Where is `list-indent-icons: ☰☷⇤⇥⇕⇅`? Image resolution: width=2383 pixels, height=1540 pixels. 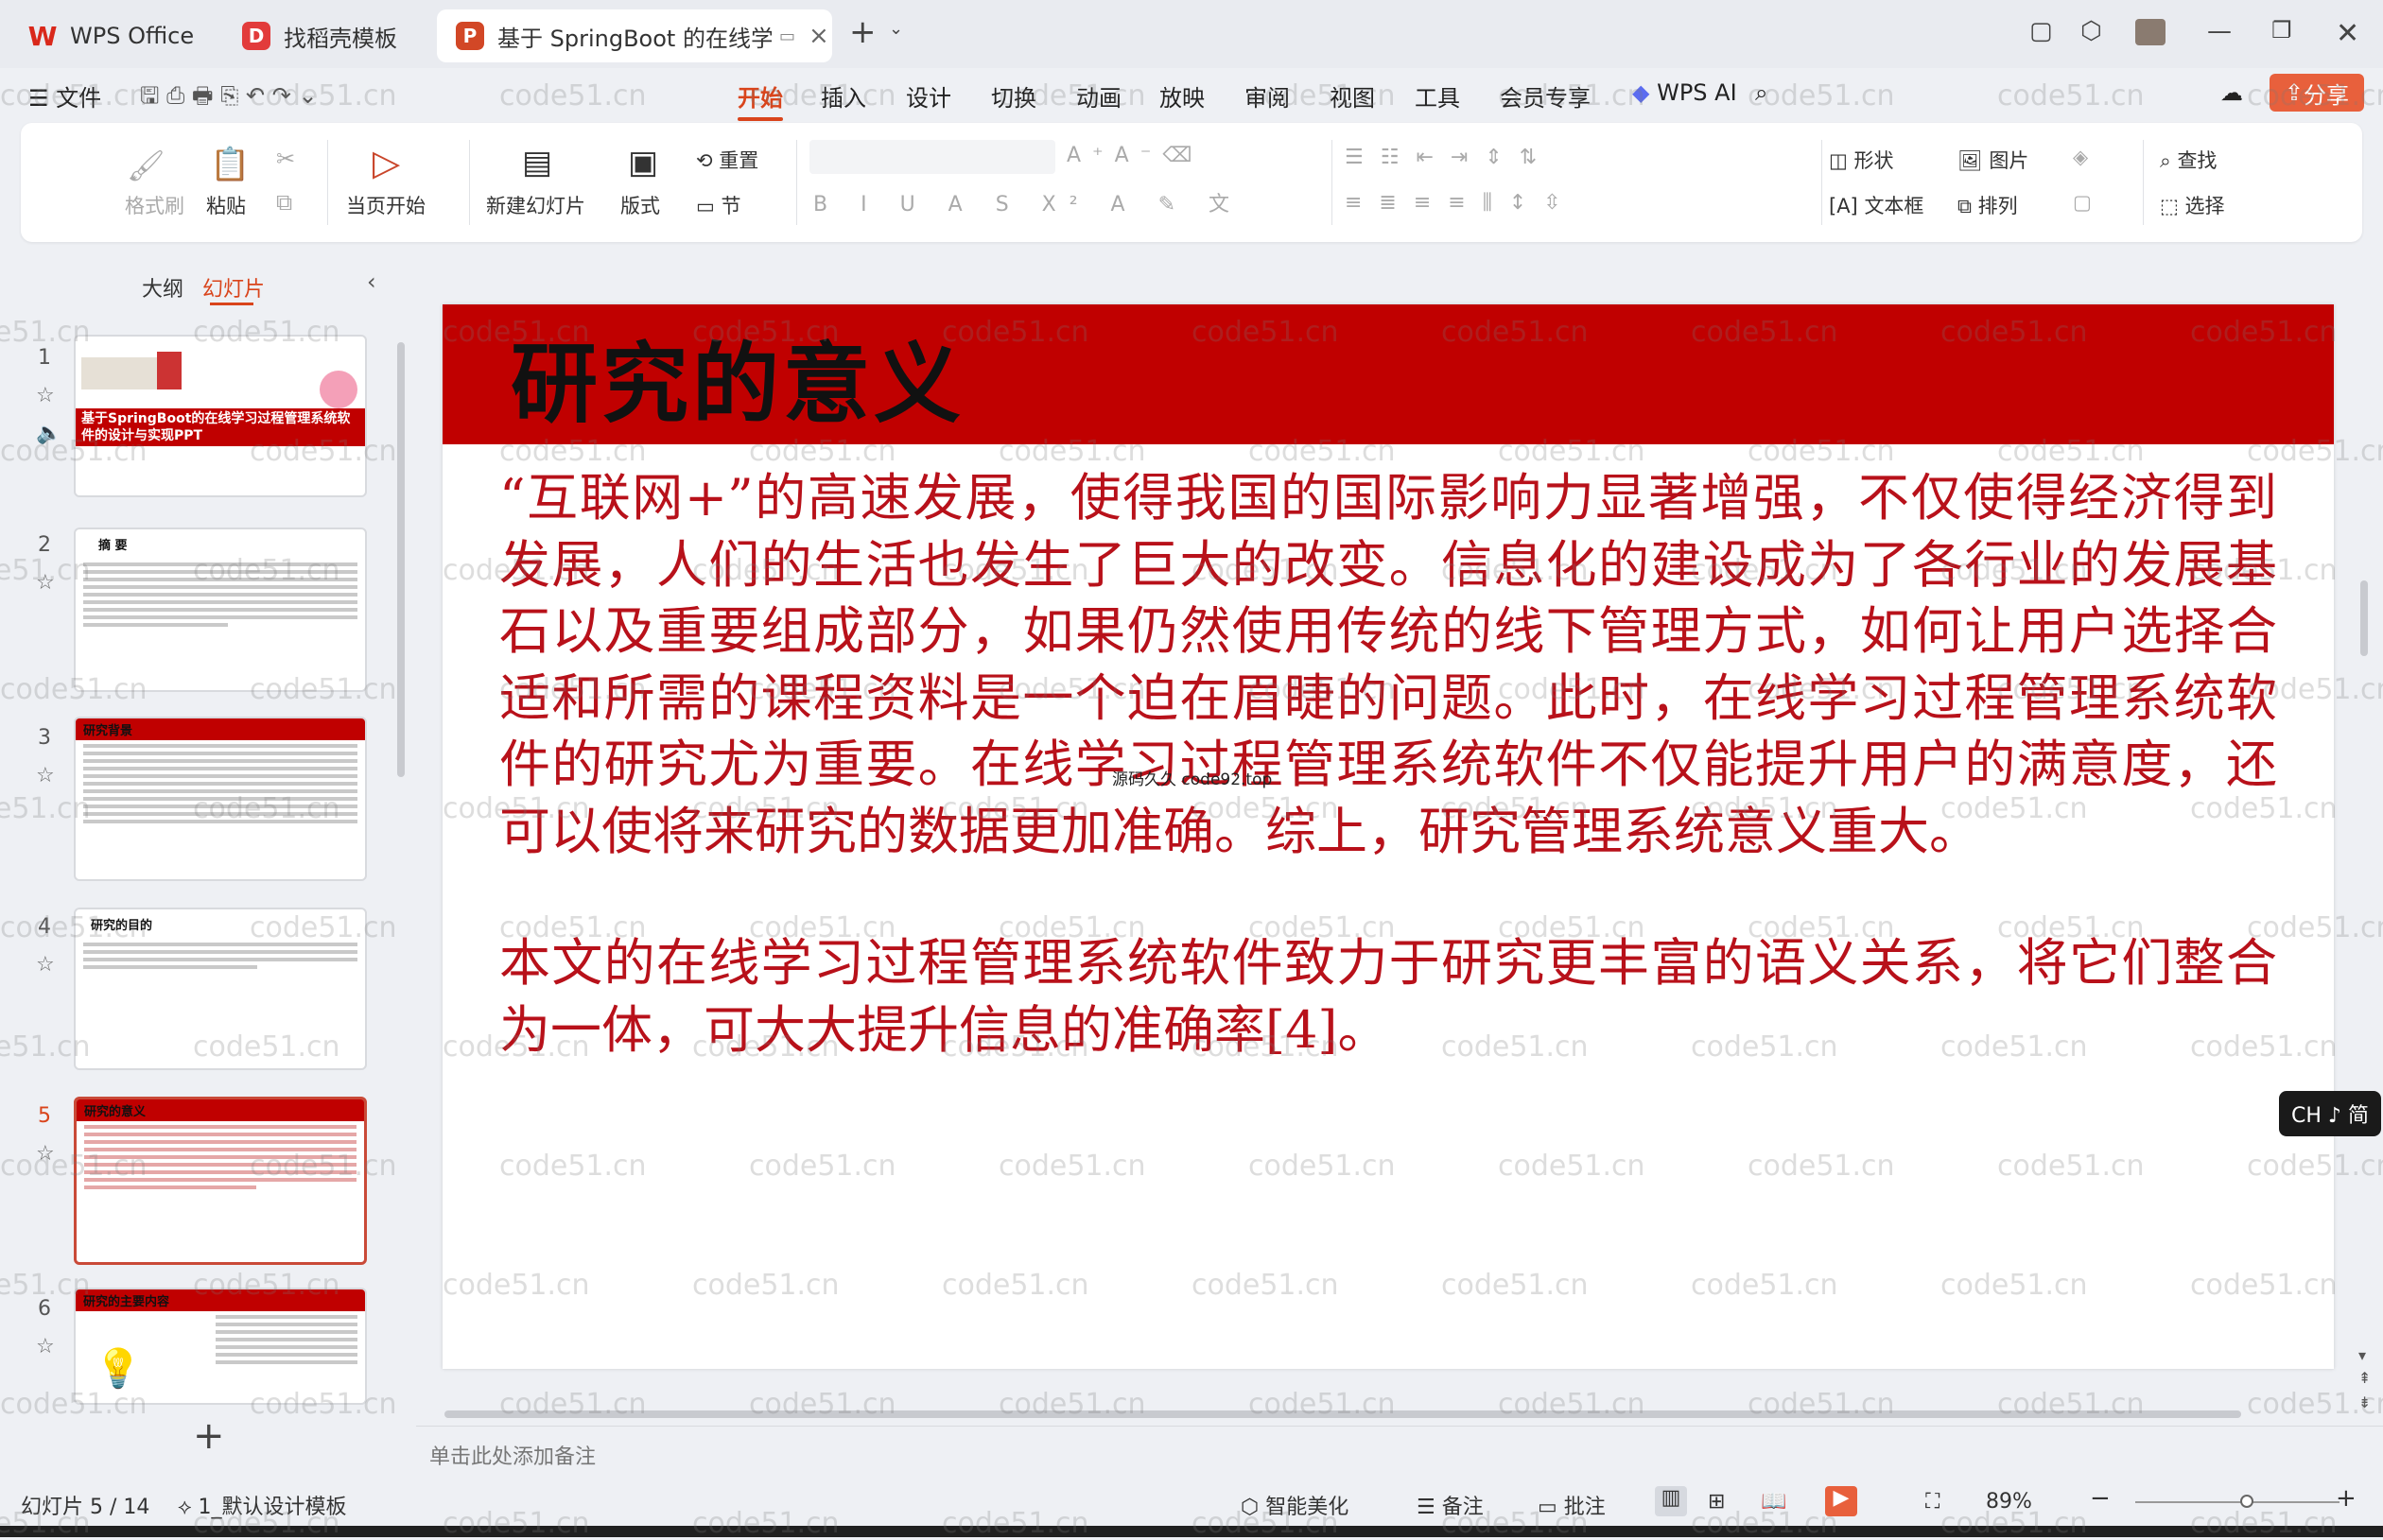
list-indent-icons: ☰☷⇤⇥⇕⇅ is located at coordinates (1449, 157).